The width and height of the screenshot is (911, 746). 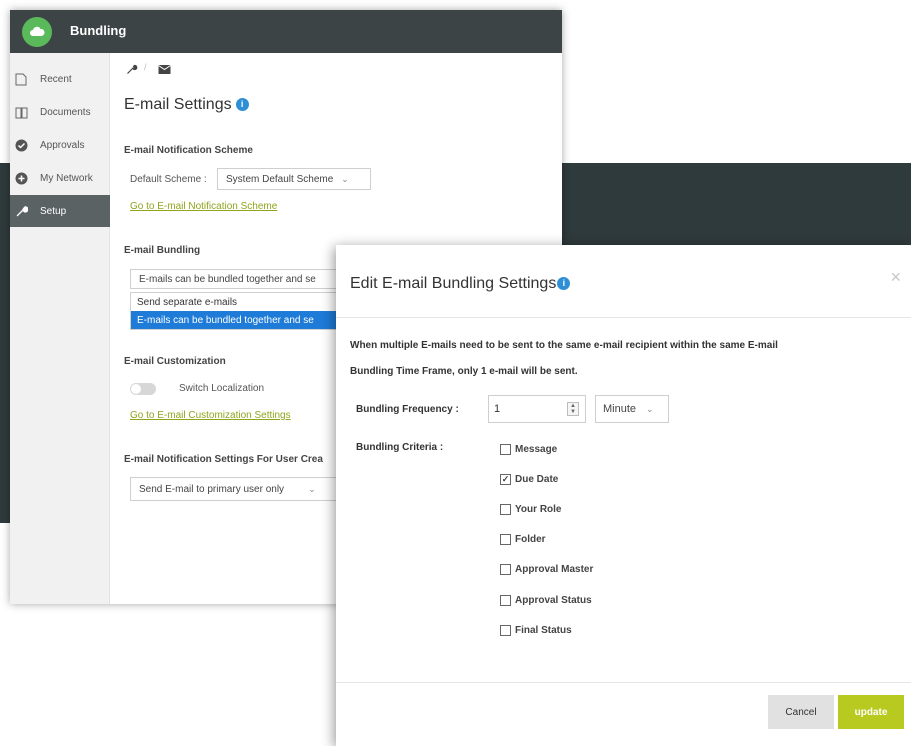 What do you see at coordinates (280, 179) in the screenshot?
I see `default-scheme-value: System Default Scheme` at bounding box center [280, 179].